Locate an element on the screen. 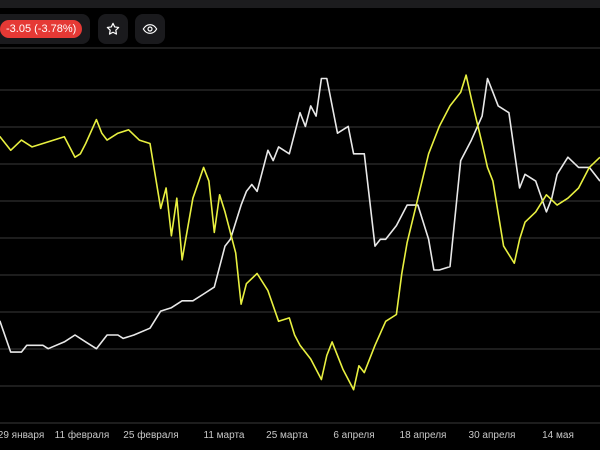 The image size is (600, 450). x-tick-label: 25 февраля is located at coordinates (150, 435).